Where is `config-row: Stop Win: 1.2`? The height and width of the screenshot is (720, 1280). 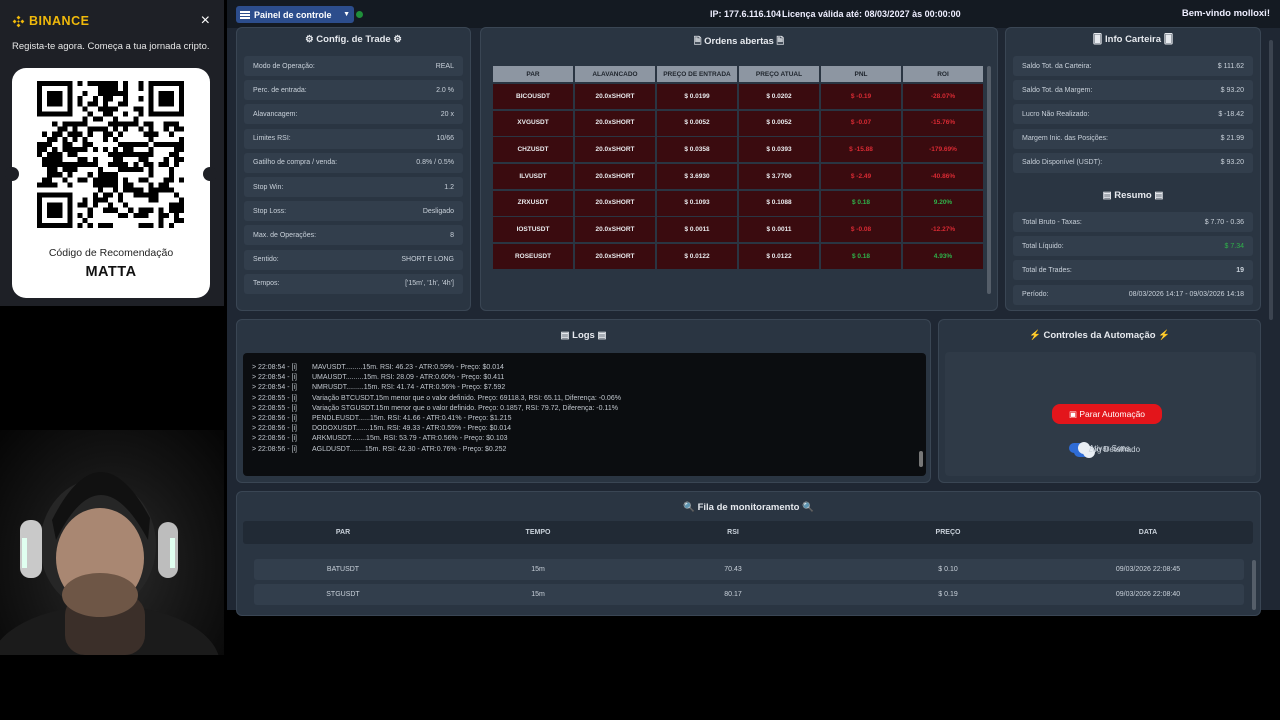 config-row: Stop Win: 1.2 is located at coordinates (353, 187).